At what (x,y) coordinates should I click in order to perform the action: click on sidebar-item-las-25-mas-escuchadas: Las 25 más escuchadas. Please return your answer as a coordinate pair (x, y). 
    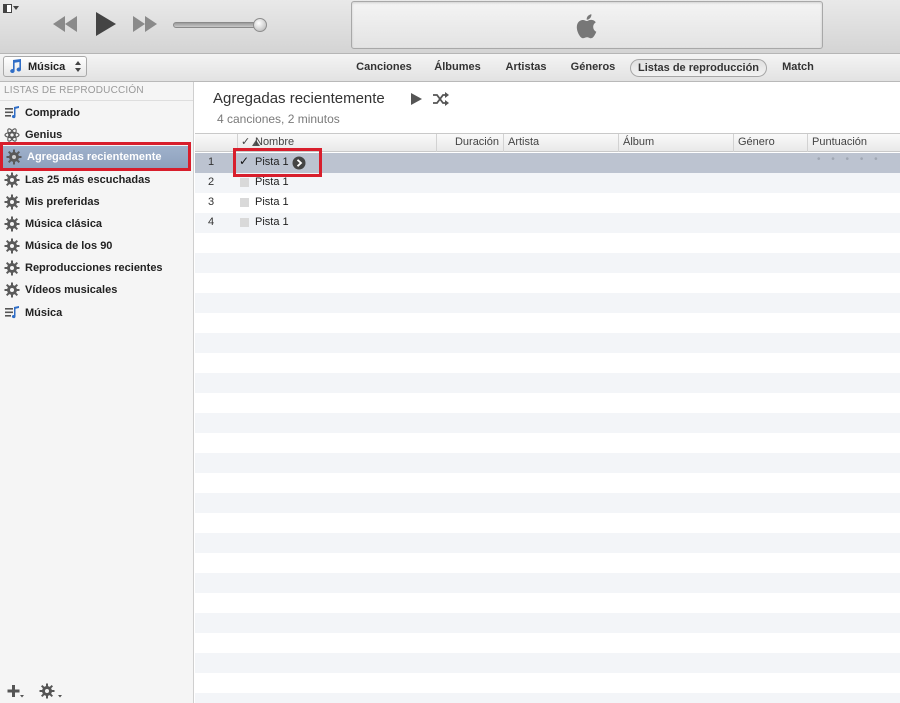
    Looking at the image, I should click on (96, 180).